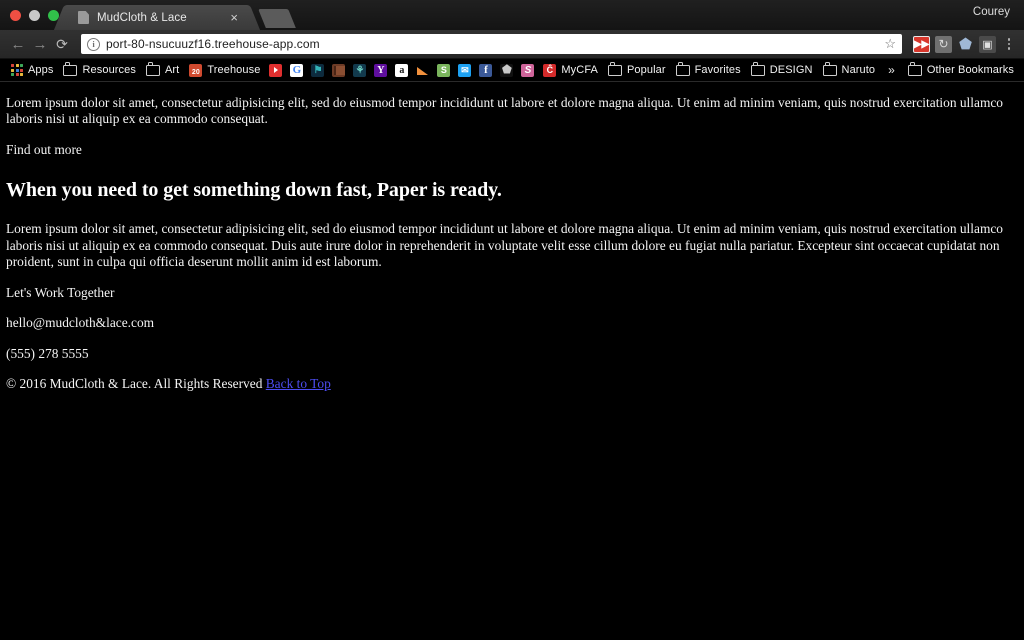 The image size is (1024, 640). Describe the element at coordinates (890, 44) in the screenshot. I see `bookmark-star-icon: ☆` at that location.